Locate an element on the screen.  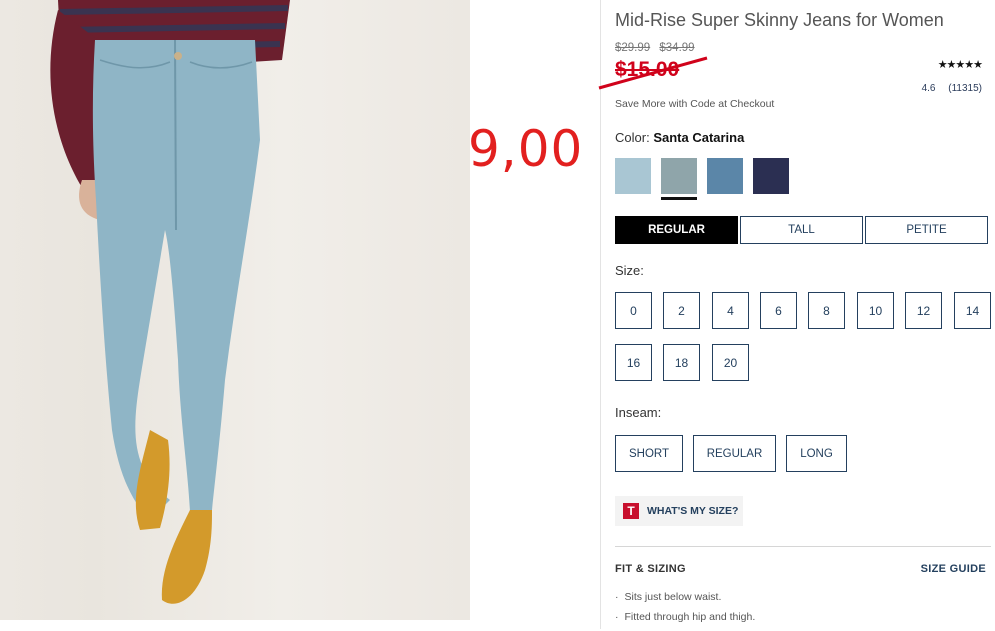
size-label: Size: is located at coordinates (629, 270).